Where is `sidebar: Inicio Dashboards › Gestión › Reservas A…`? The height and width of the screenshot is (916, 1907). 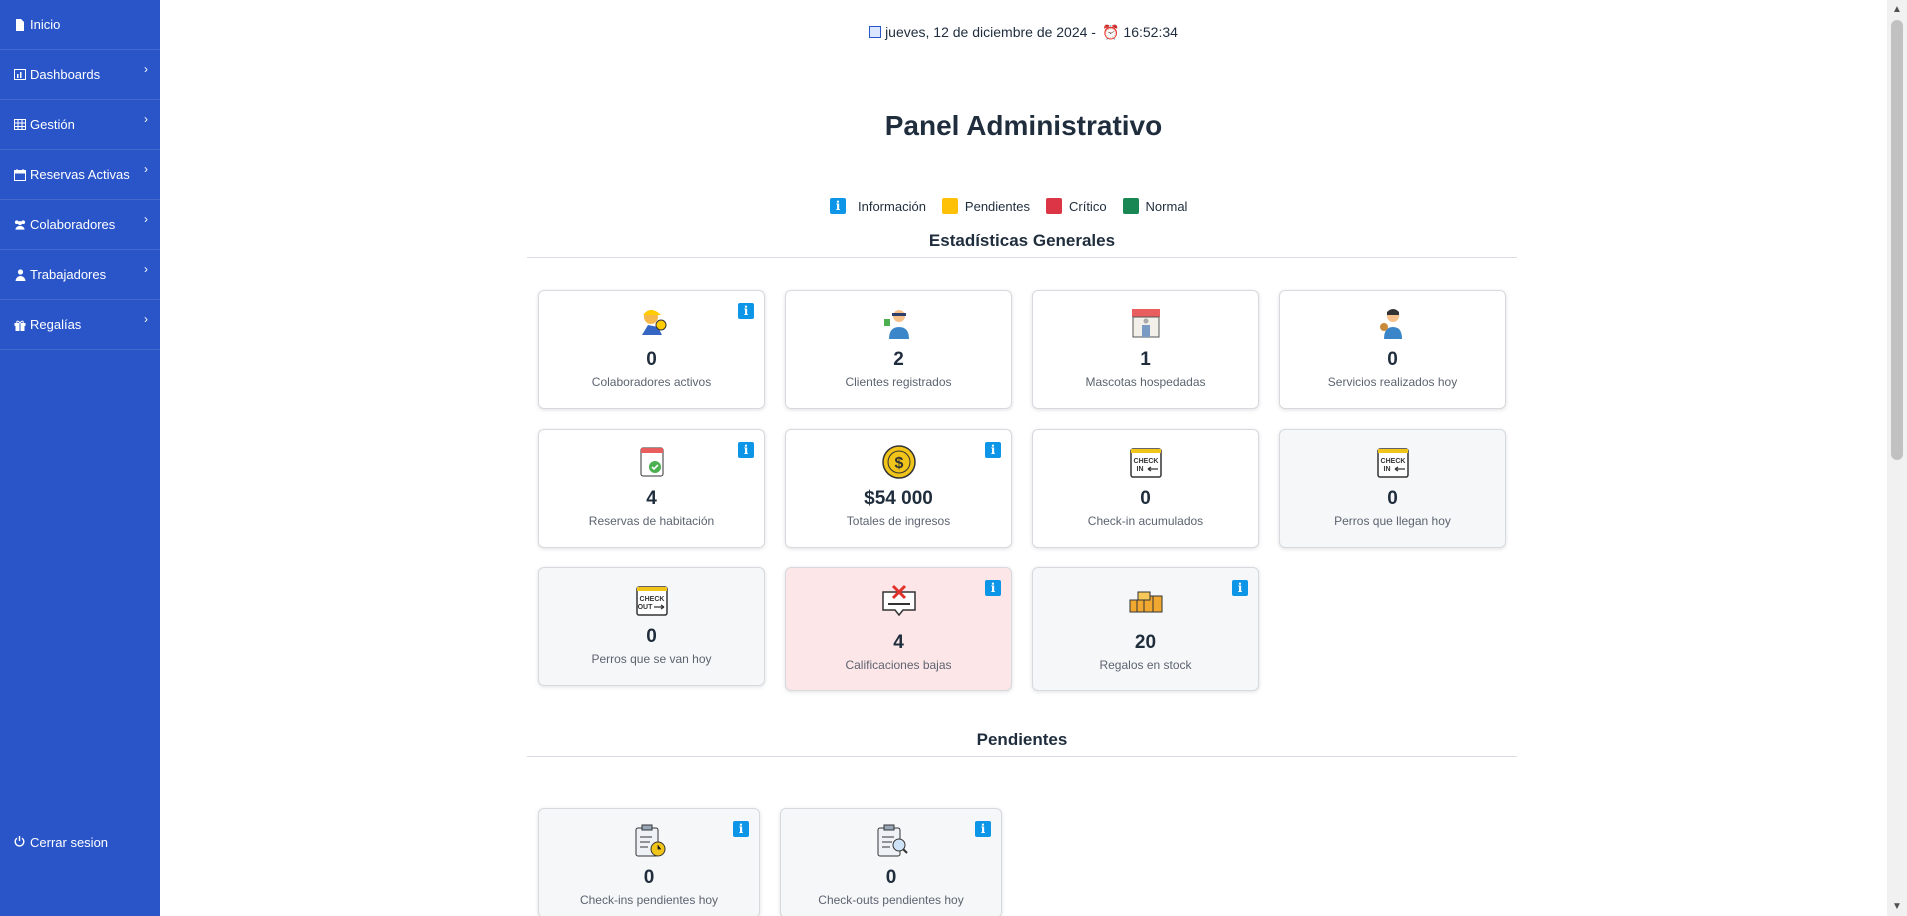
sidebar: Inicio Dashboards › Gestión › Reservas A… is located at coordinates (80, 458).